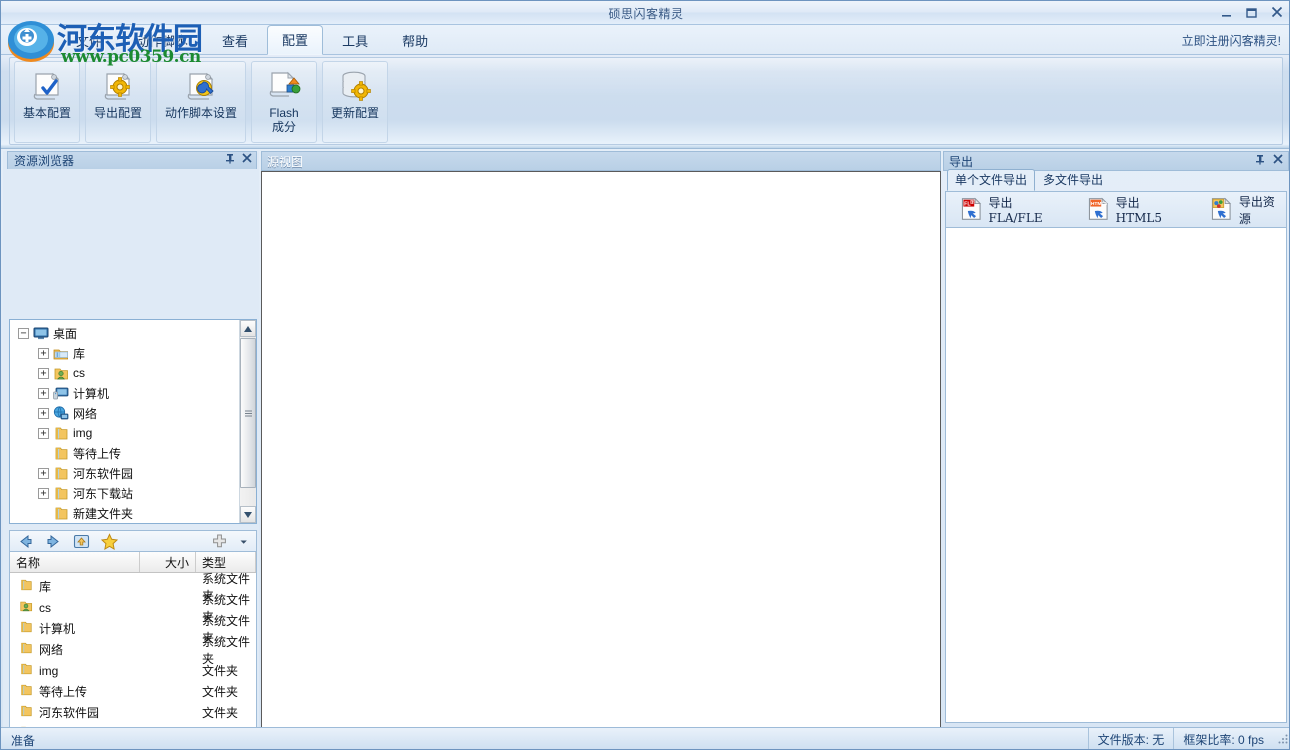 The height and width of the screenshot is (750, 1290). I want to click on back-arrow-icon, so click(25, 541).